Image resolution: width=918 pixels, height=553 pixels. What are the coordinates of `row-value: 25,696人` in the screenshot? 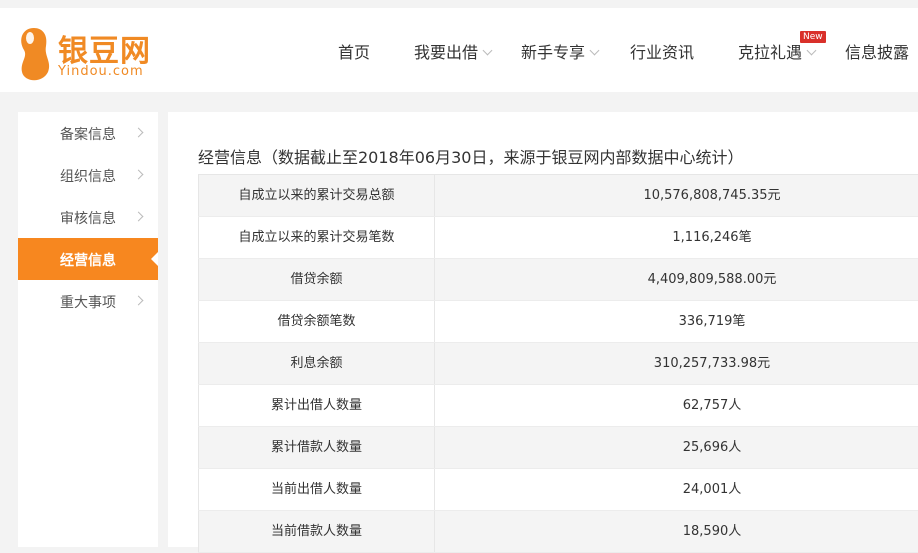 It's located at (712, 447).